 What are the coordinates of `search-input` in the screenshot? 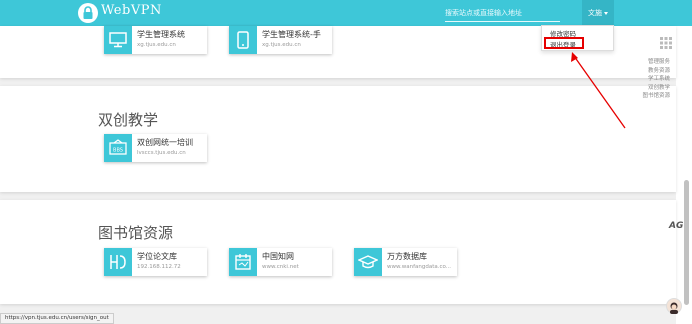 It's located at (501, 13).